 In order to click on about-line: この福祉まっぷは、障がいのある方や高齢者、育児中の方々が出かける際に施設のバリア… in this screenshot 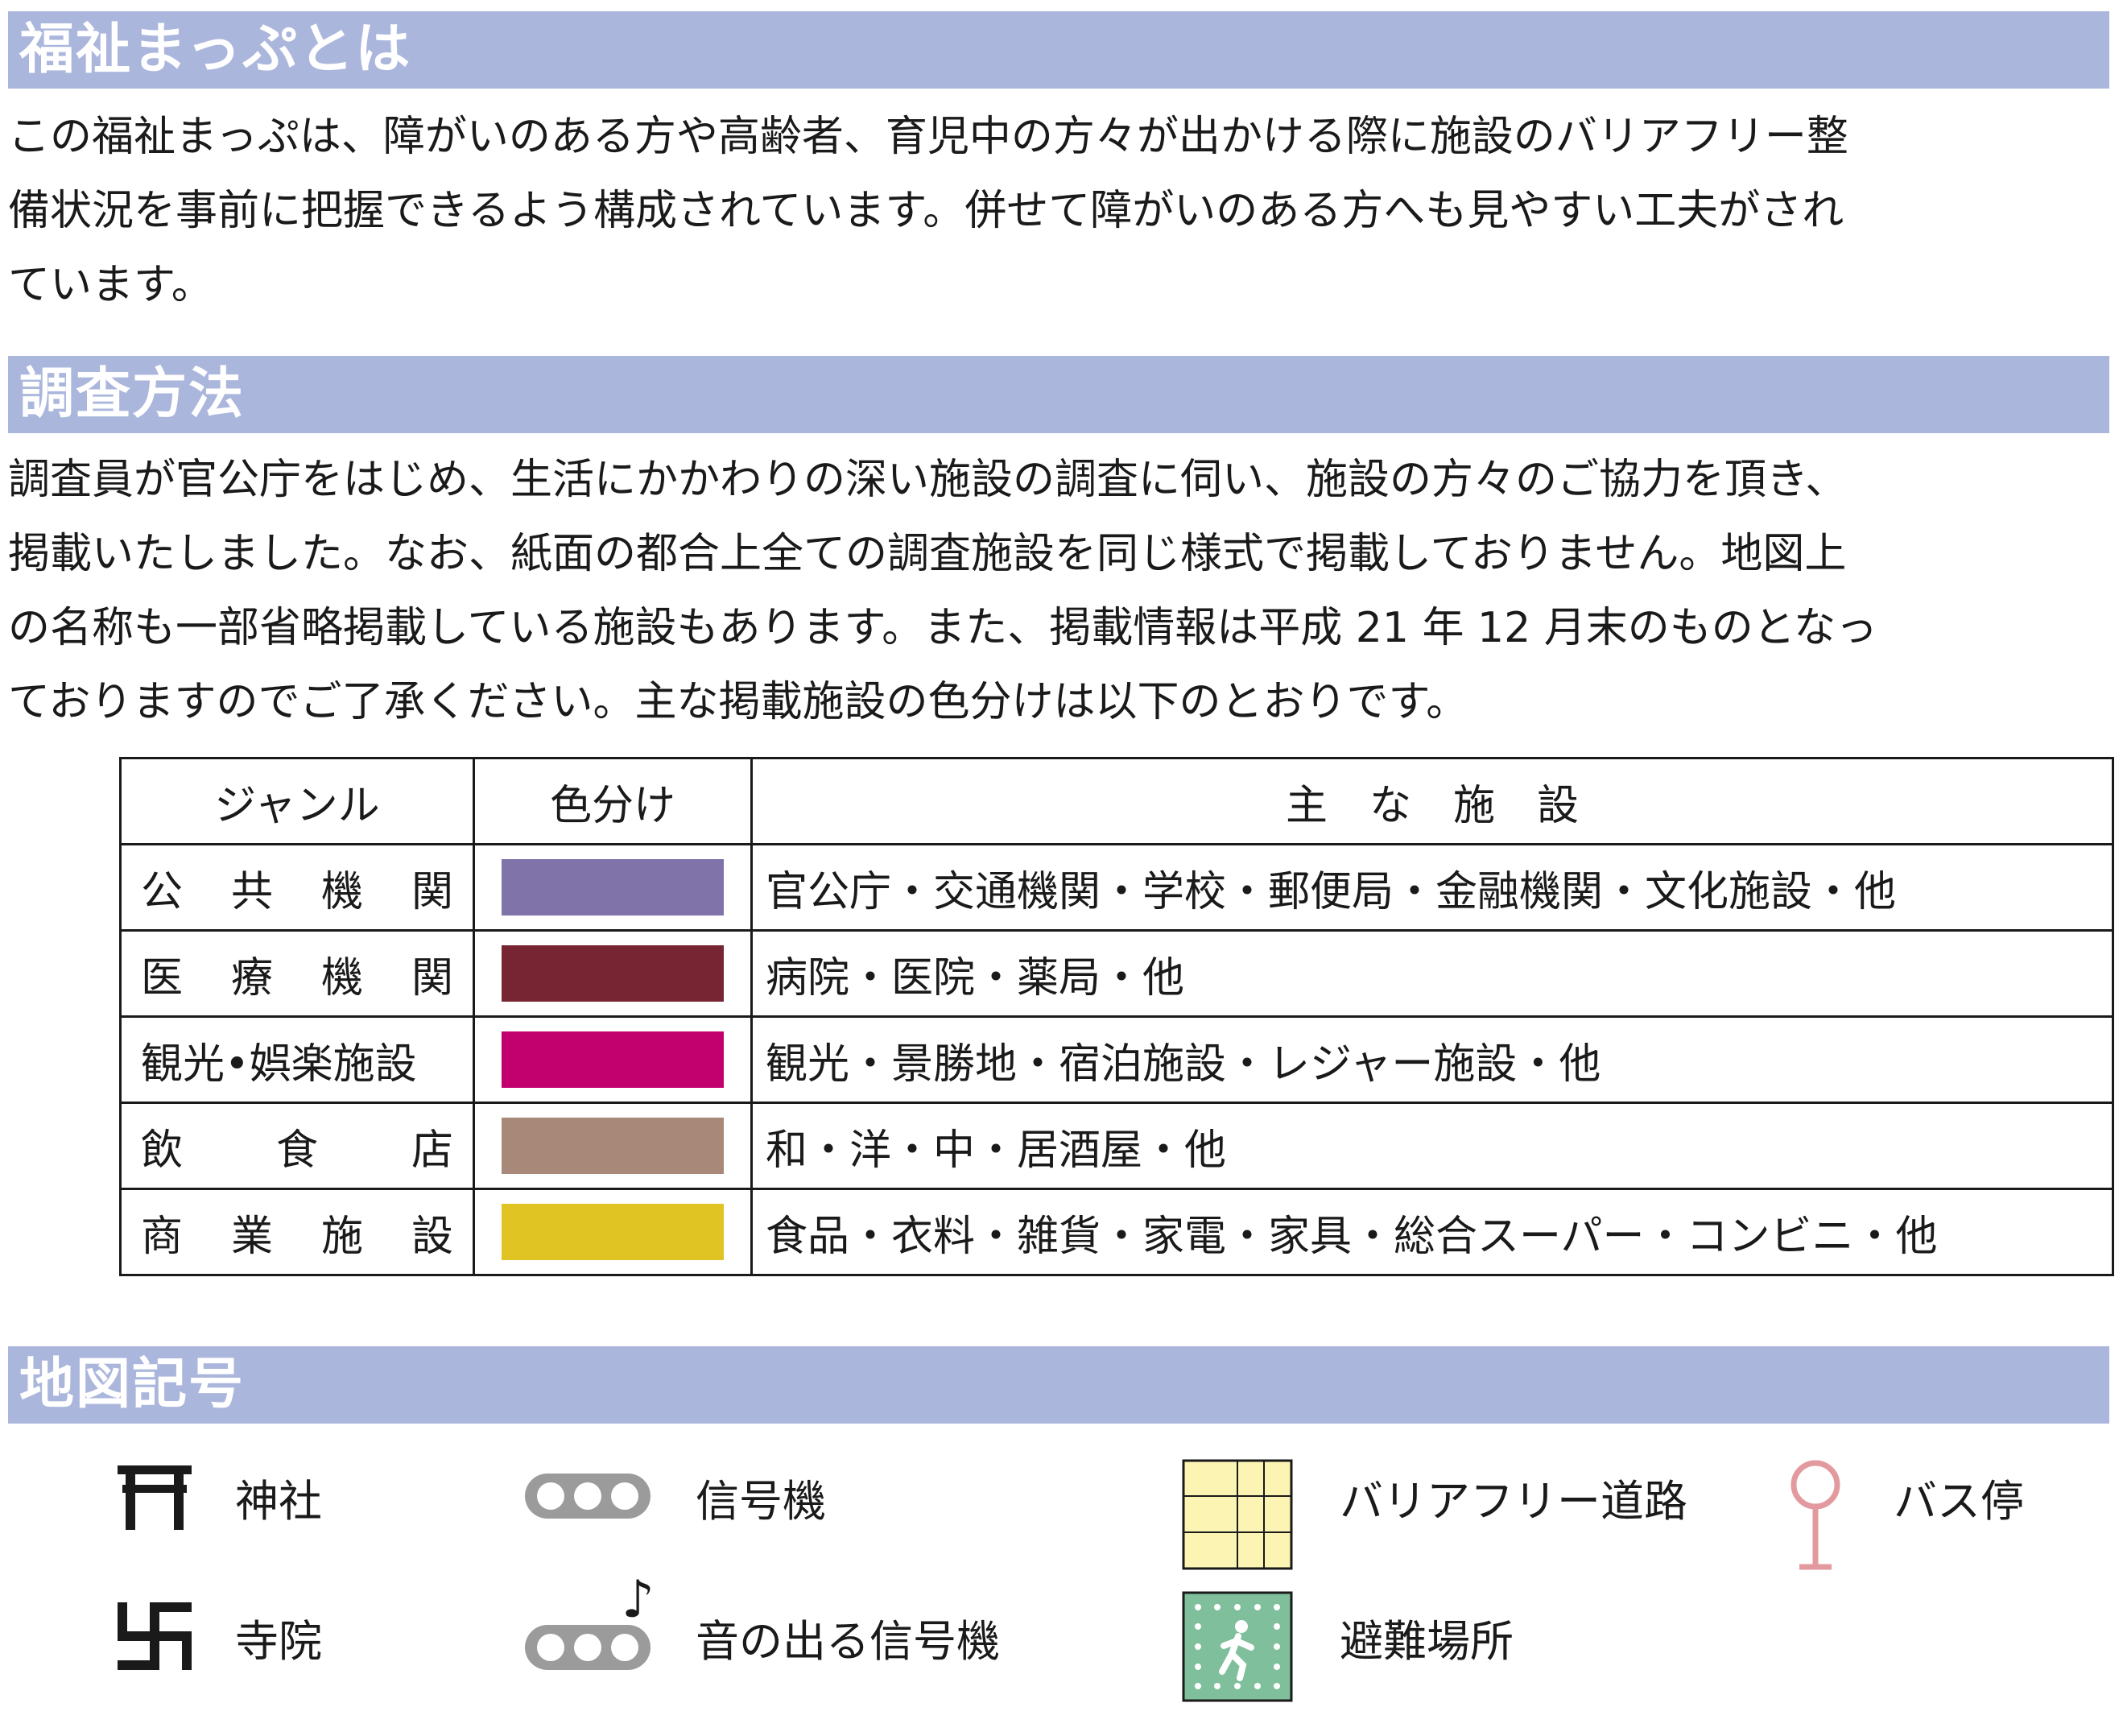, I will do `click(928, 137)`.